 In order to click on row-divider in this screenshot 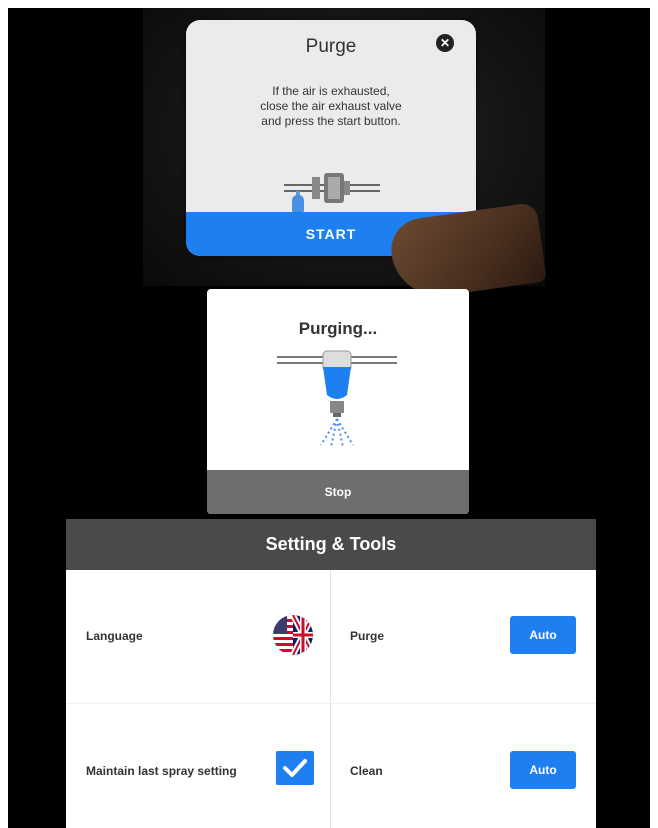, I will do `click(331, 703)`.